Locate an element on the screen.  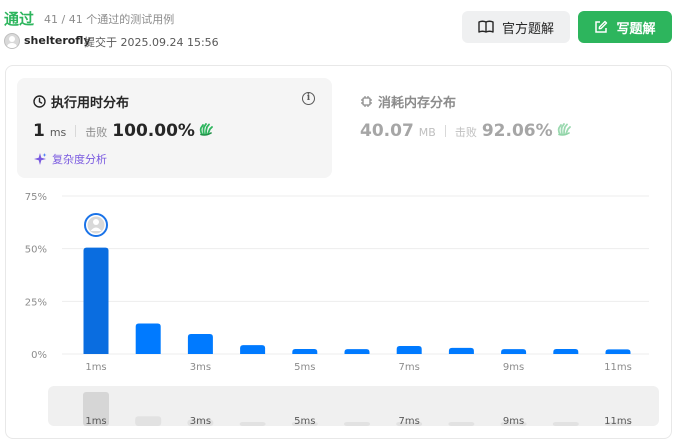
x-tick-label: 11ms is located at coordinates (618, 367).